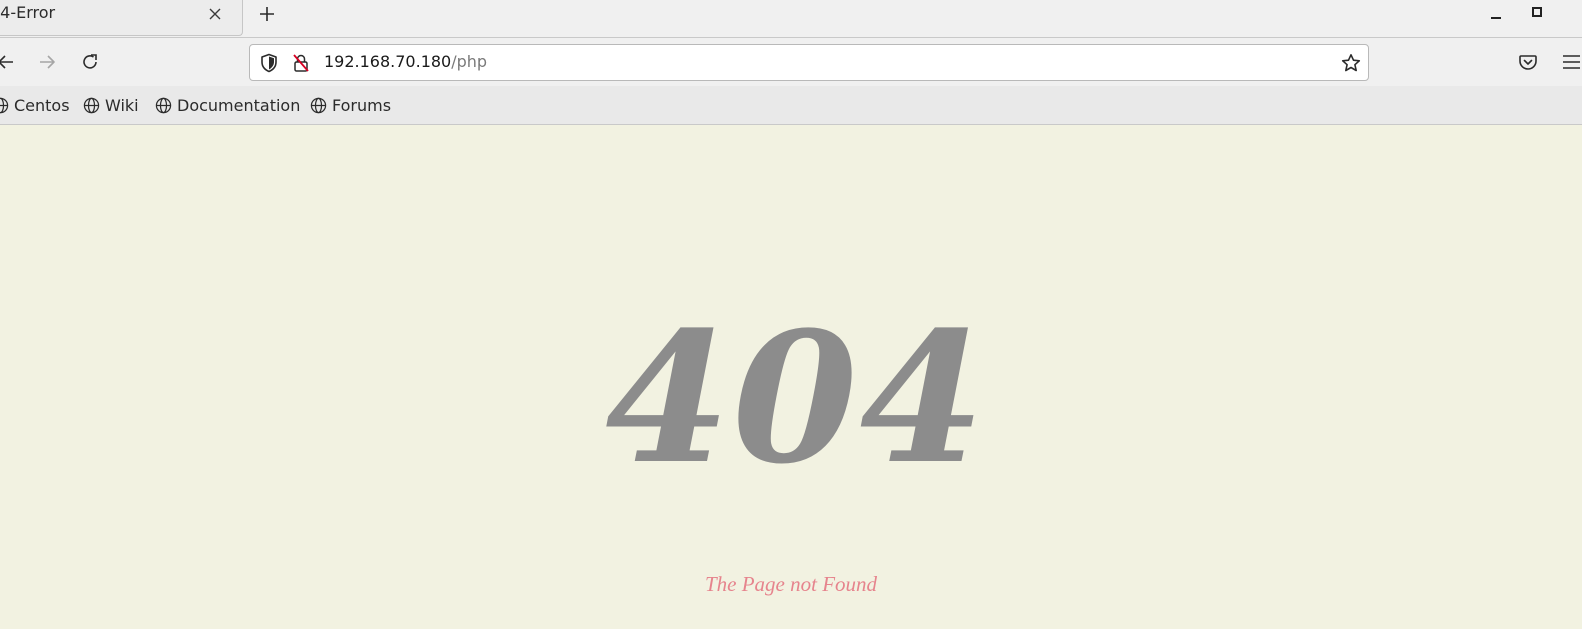 Image resolution: width=1582 pixels, height=629 pixels. What do you see at coordinates (796, 398) in the screenshot?
I see `error-code-heading: 404` at bounding box center [796, 398].